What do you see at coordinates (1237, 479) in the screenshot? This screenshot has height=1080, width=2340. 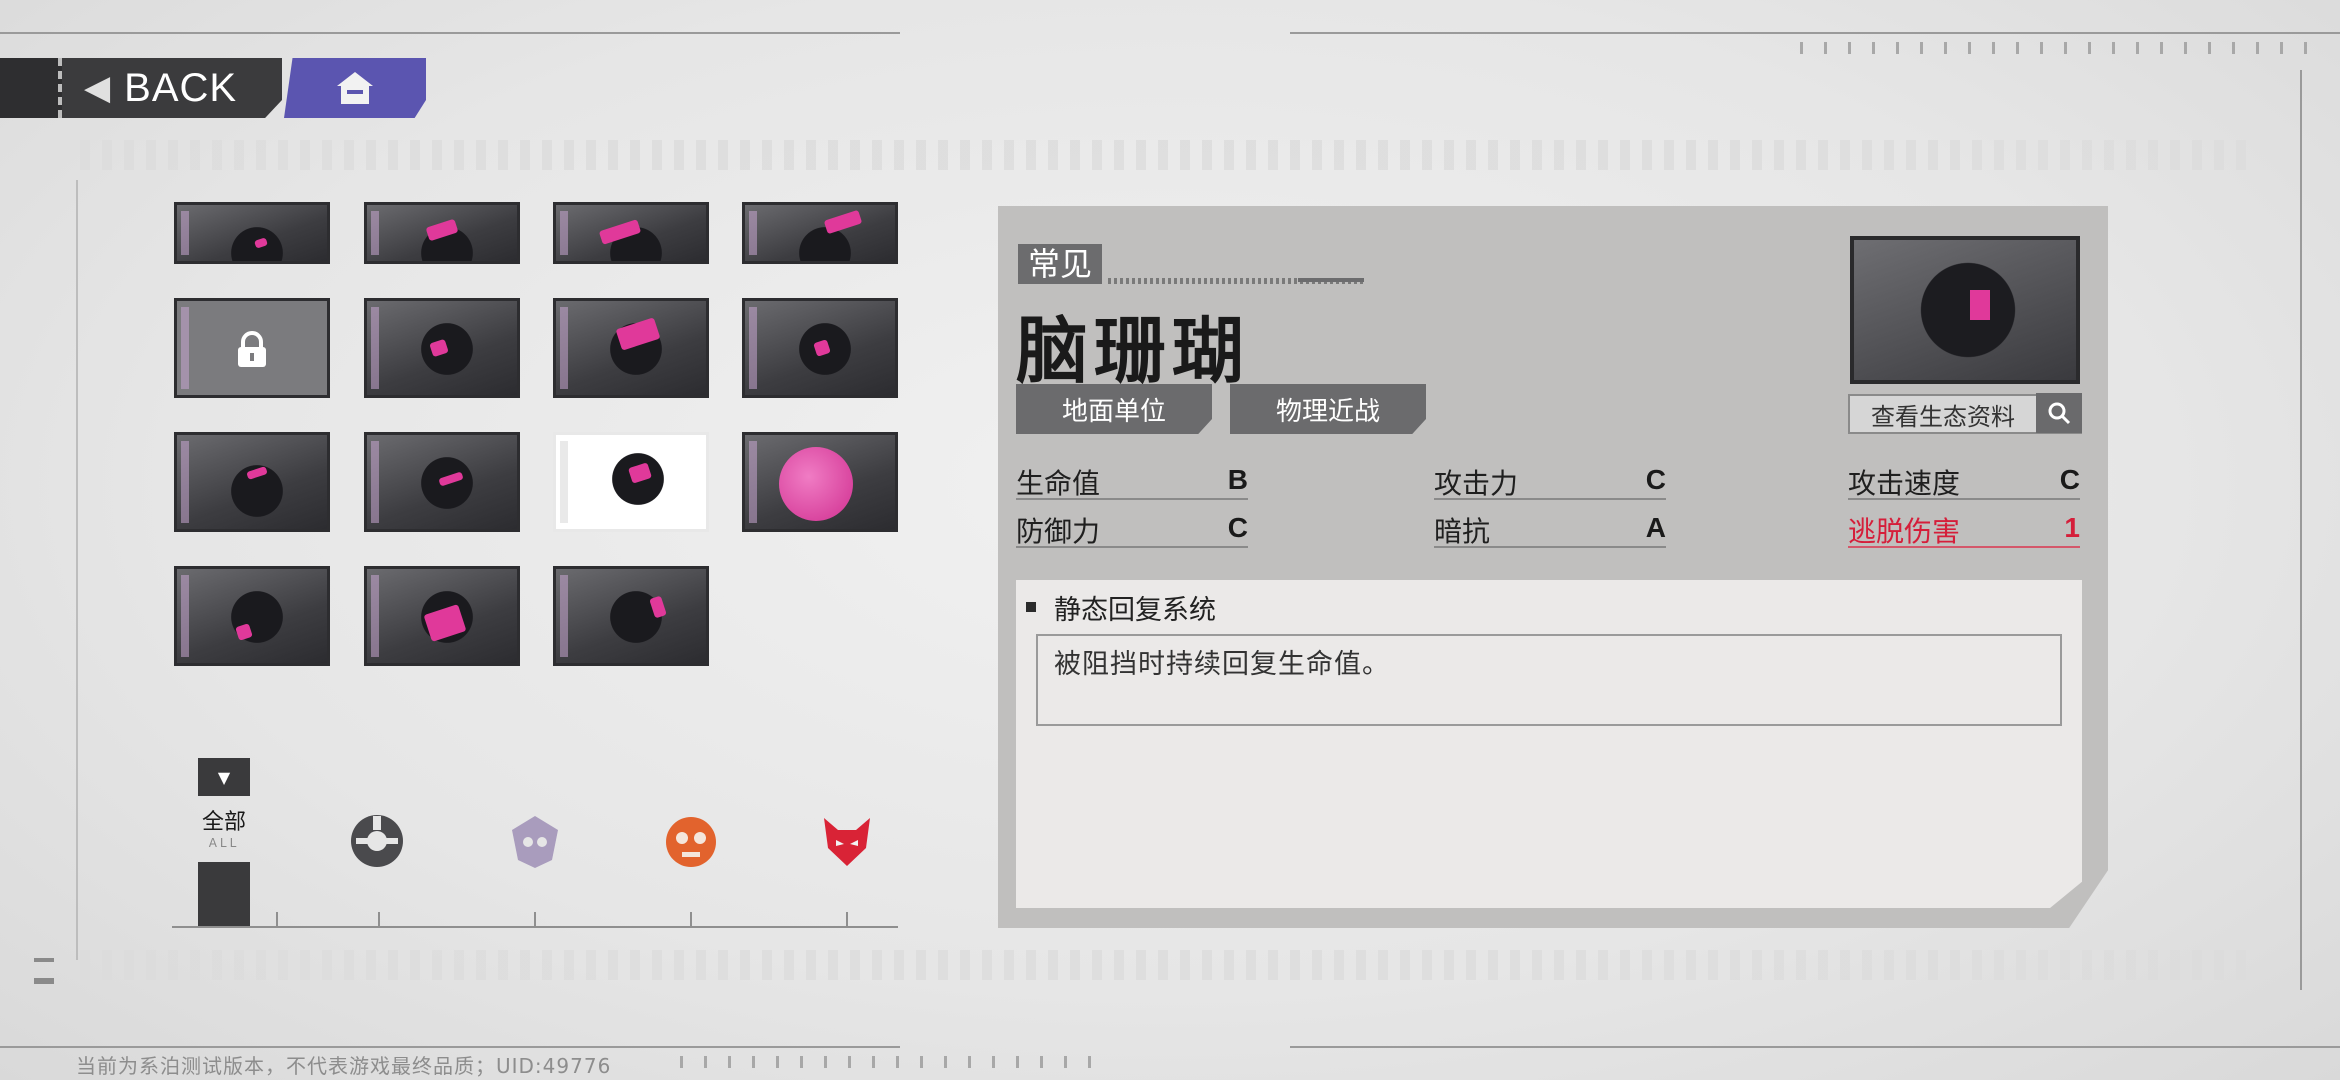 I see `stat-value: B` at bounding box center [1237, 479].